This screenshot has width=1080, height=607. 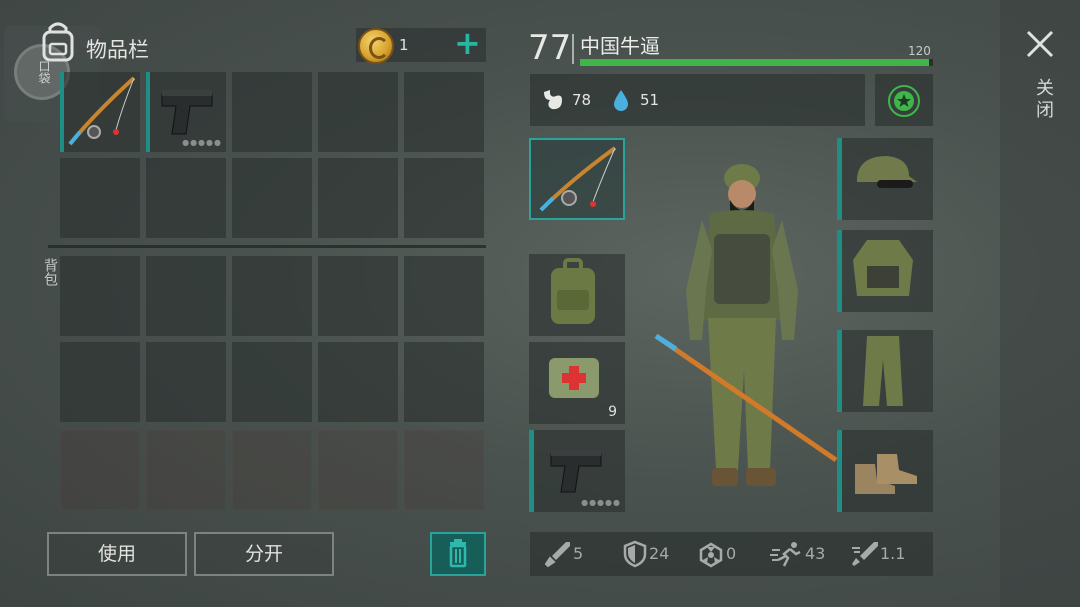 I want to click on speed-value: 43, so click(x=815, y=553).